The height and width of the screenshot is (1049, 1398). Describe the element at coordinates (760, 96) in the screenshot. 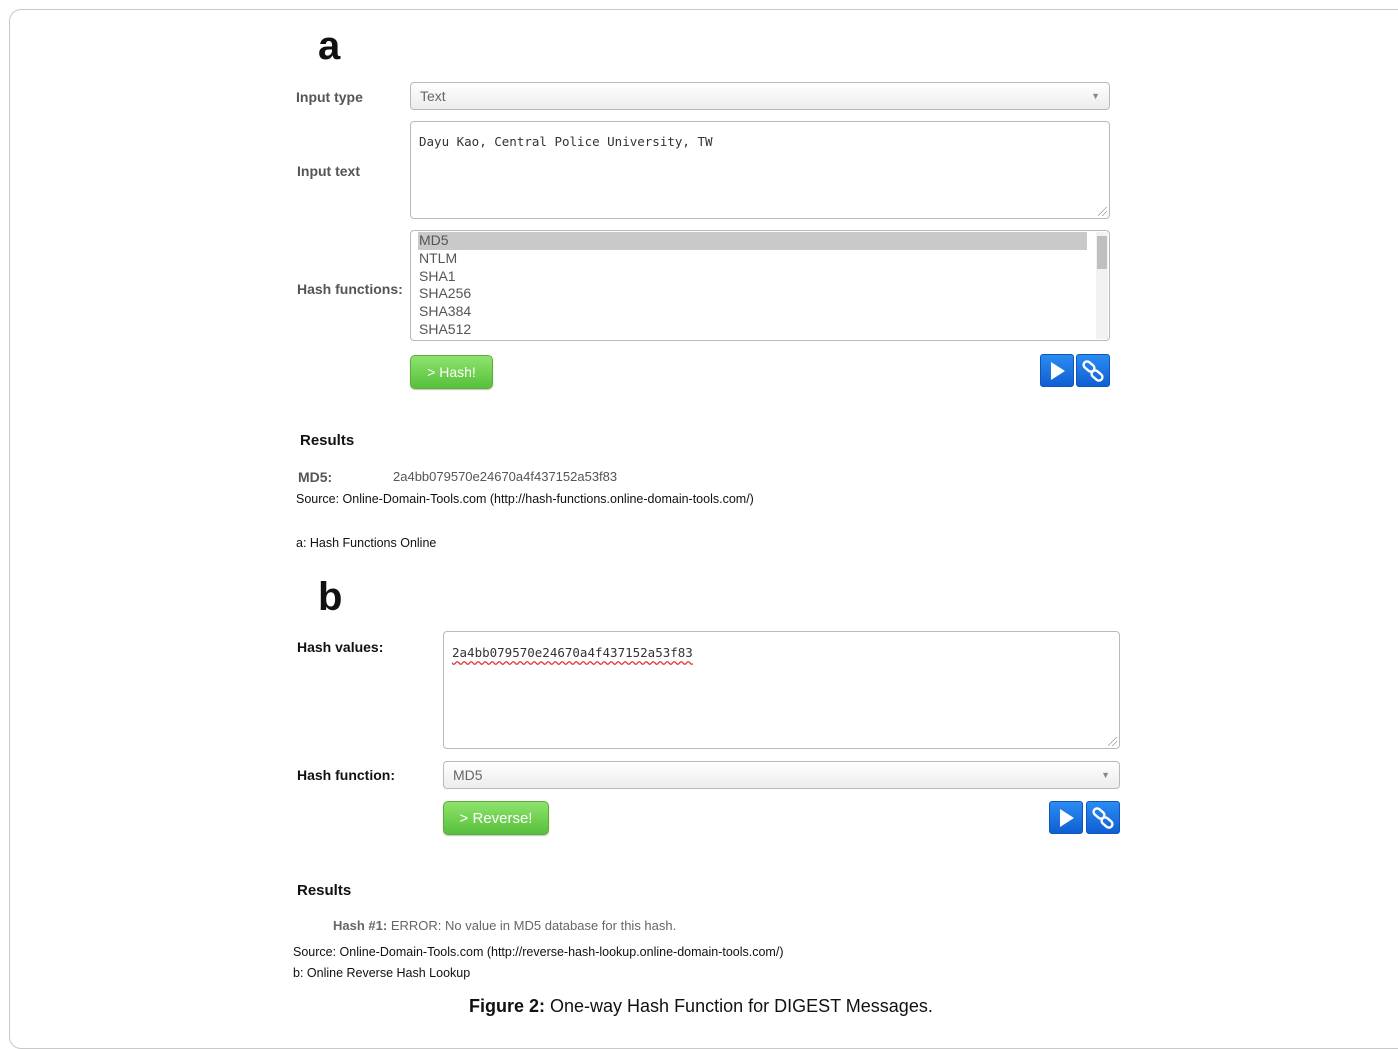

I see `input-type-select: Text ▼` at that location.